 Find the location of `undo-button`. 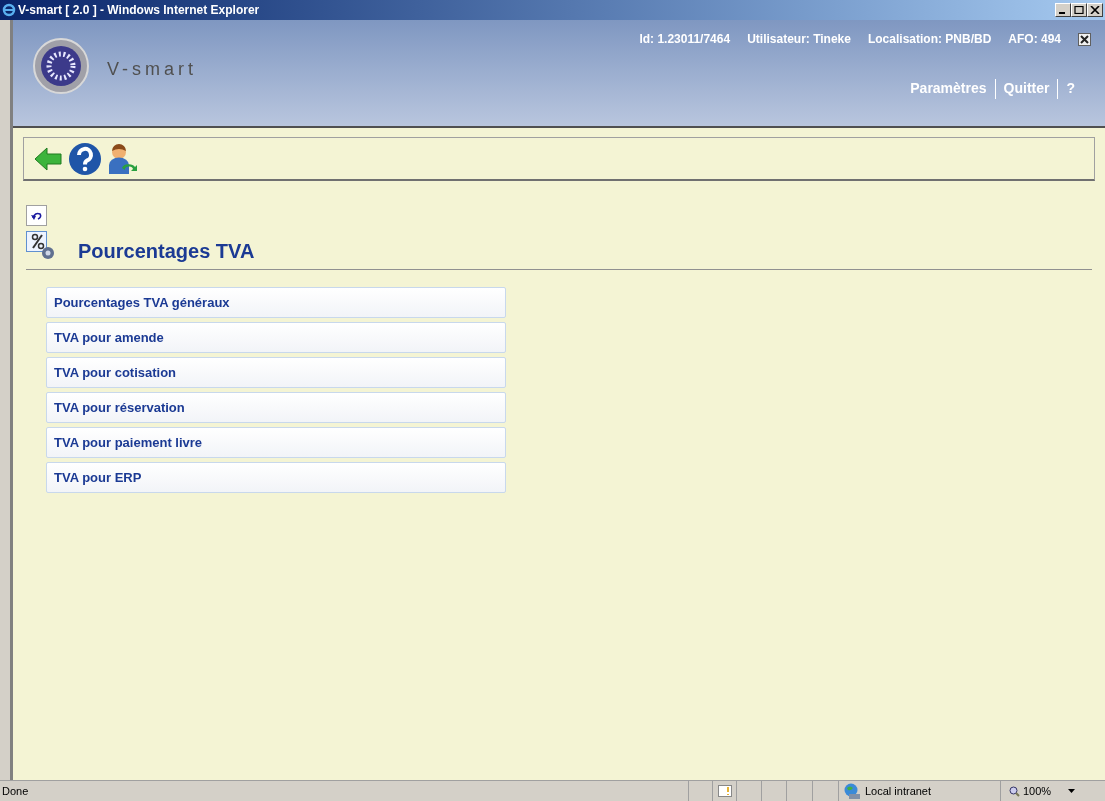

undo-button is located at coordinates (36, 215).